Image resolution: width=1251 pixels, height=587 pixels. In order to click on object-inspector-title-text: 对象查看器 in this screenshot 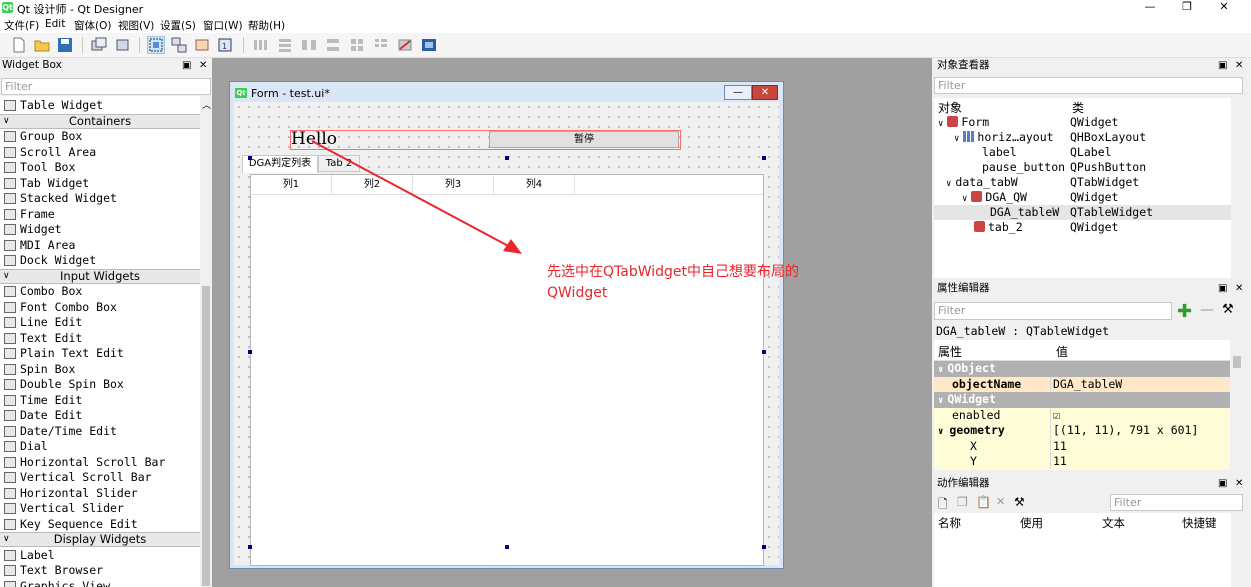, I will do `click(963, 65)`.